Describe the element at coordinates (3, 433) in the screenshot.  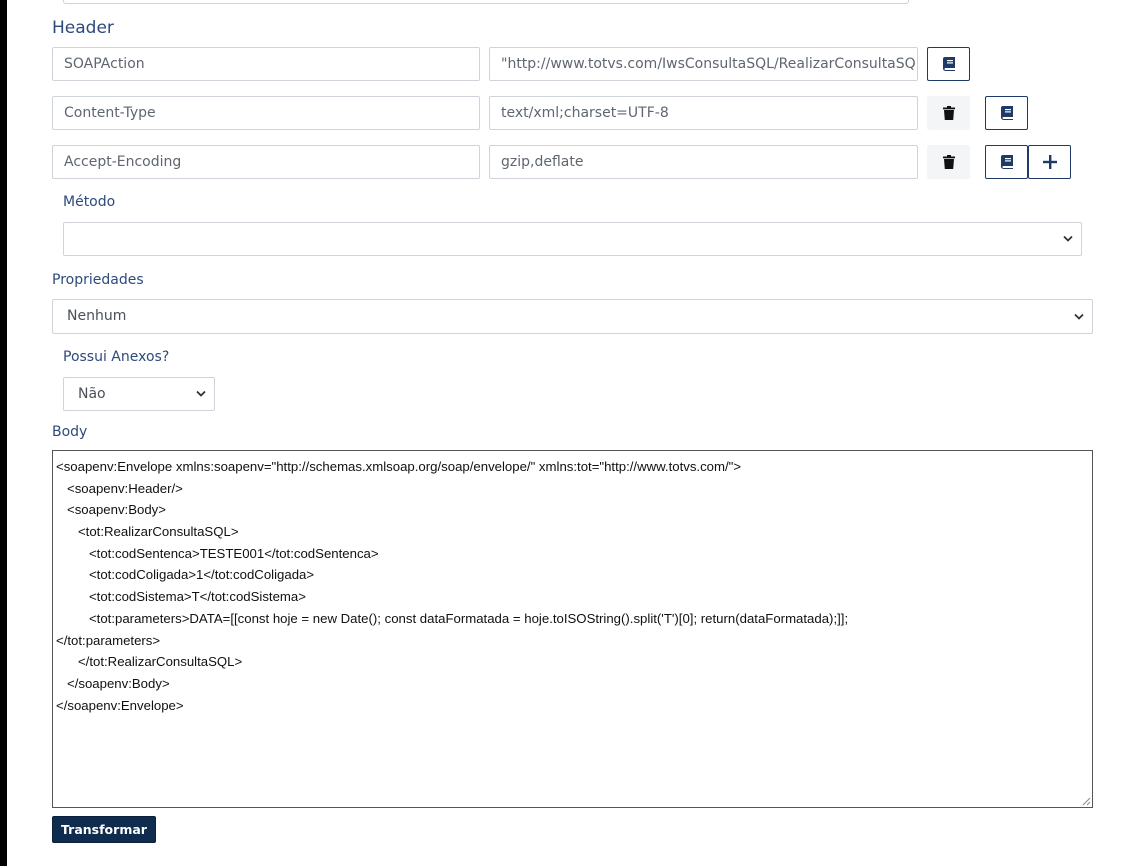
I see `window-edge` at that location.